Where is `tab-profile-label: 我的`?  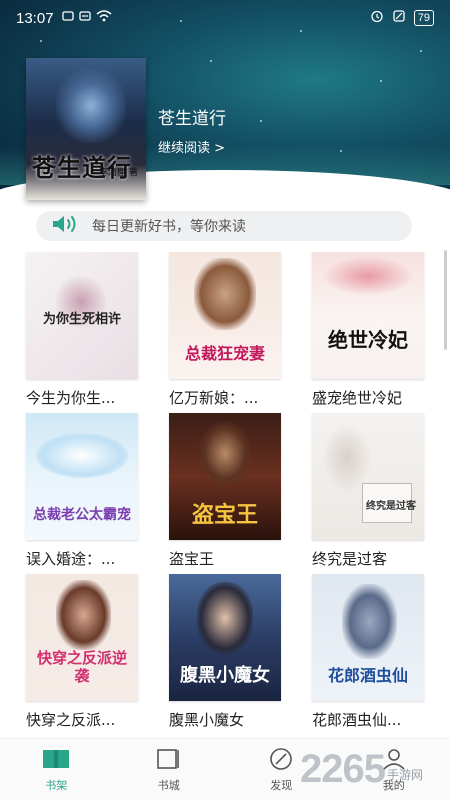 tab-profile-label: 我的 is located at coordinates (393, 785).